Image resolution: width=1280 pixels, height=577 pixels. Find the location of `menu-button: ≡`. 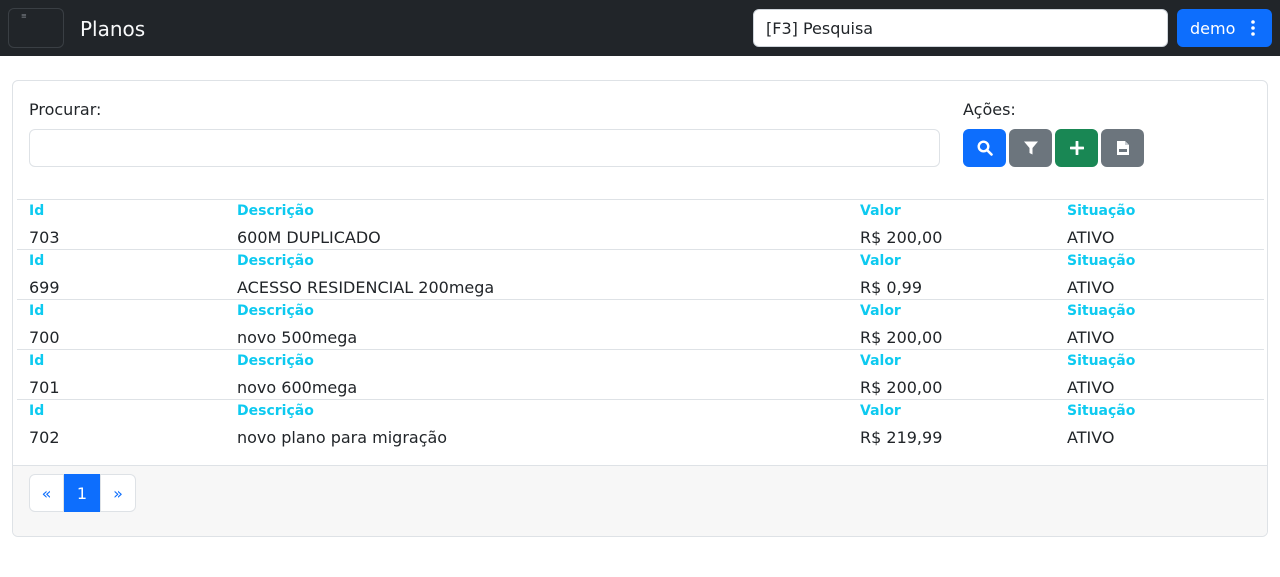

menu-button: ≡ is located at coordinates (36, 28).